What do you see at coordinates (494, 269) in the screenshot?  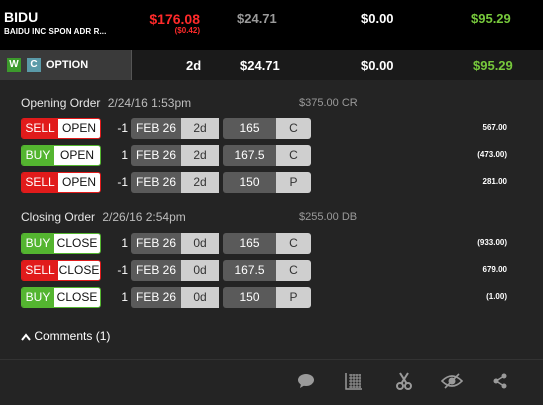 I see `leg-value: 679.00` at bounding box center [494, 269].